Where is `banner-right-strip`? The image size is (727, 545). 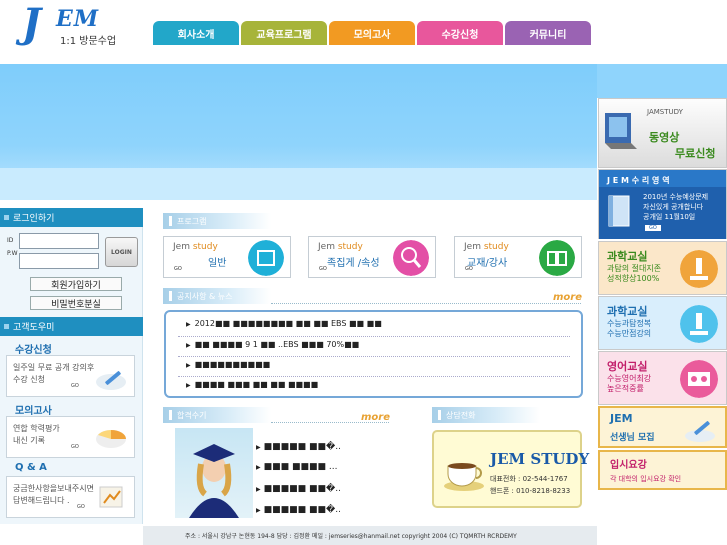 banner-right-strip is located at coordinates (662, 81).